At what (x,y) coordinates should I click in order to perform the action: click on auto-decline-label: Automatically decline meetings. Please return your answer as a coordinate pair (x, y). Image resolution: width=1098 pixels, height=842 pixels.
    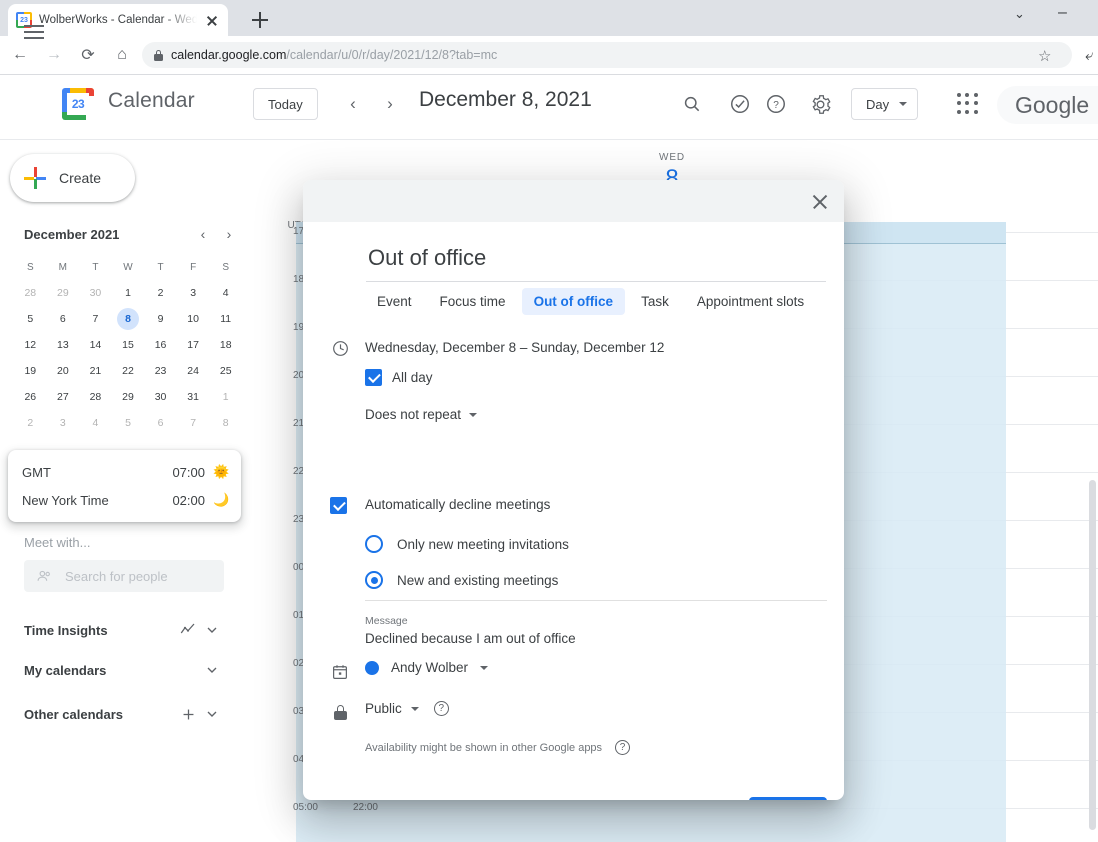
    Looking at the image, I should click on (458, 504).